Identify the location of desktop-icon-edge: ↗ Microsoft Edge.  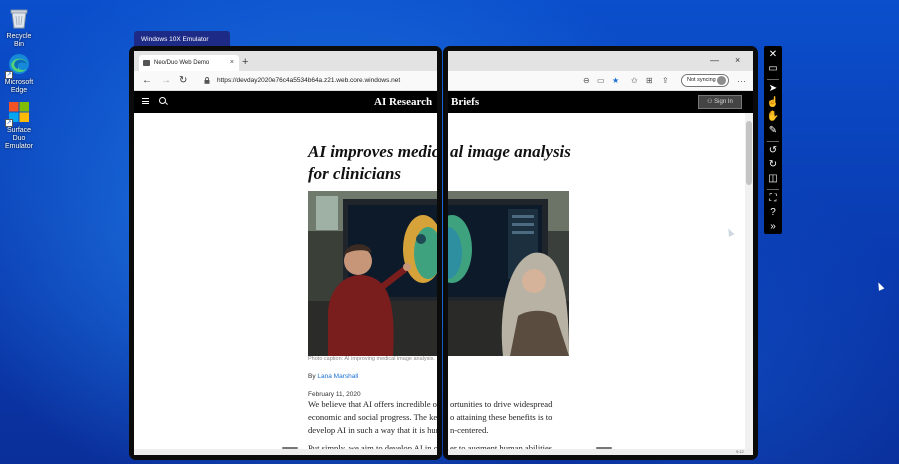
(19, 73).